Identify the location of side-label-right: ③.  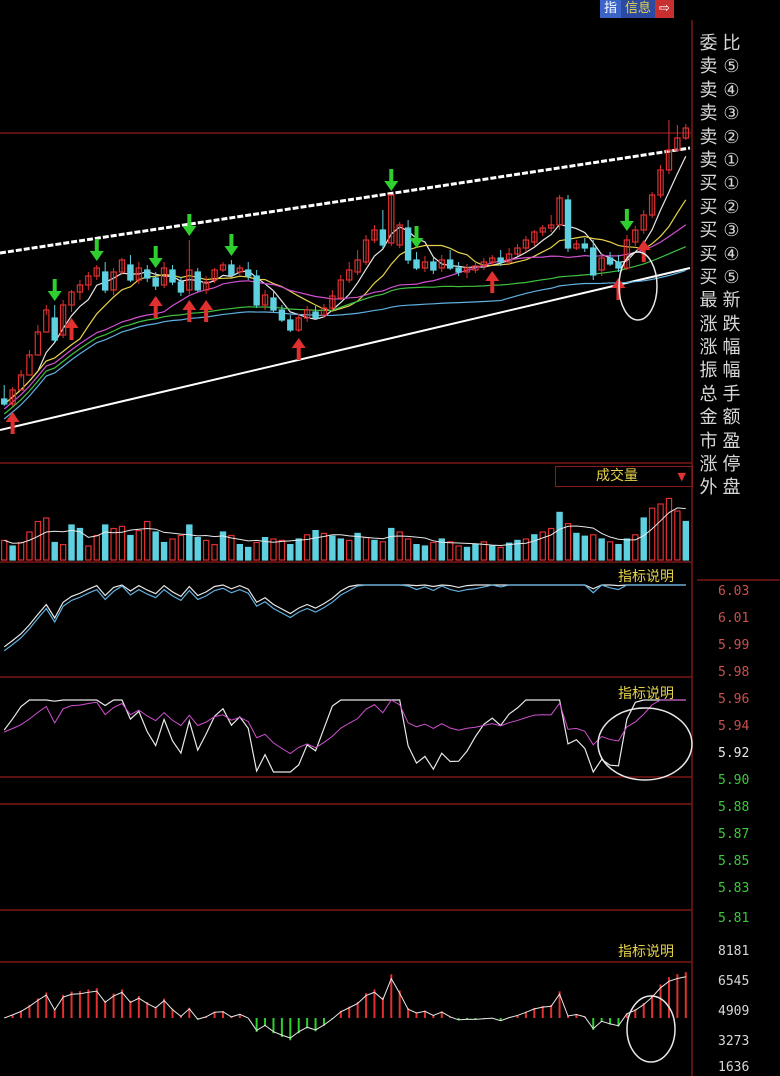
(731, 114).